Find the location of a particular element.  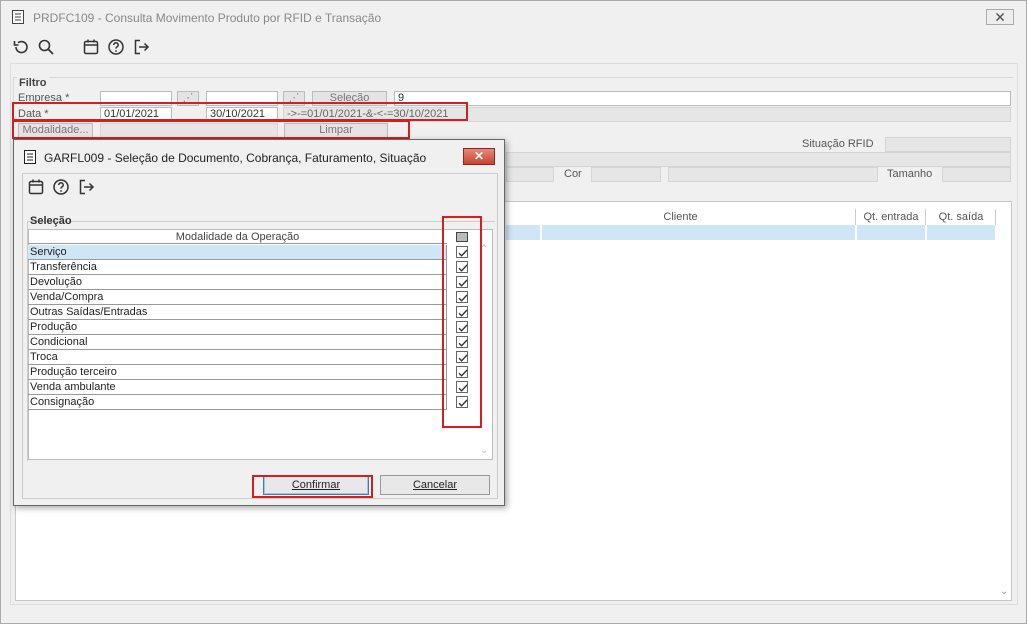

cancel-button: Cancelar is located at coordinates (435, 485).